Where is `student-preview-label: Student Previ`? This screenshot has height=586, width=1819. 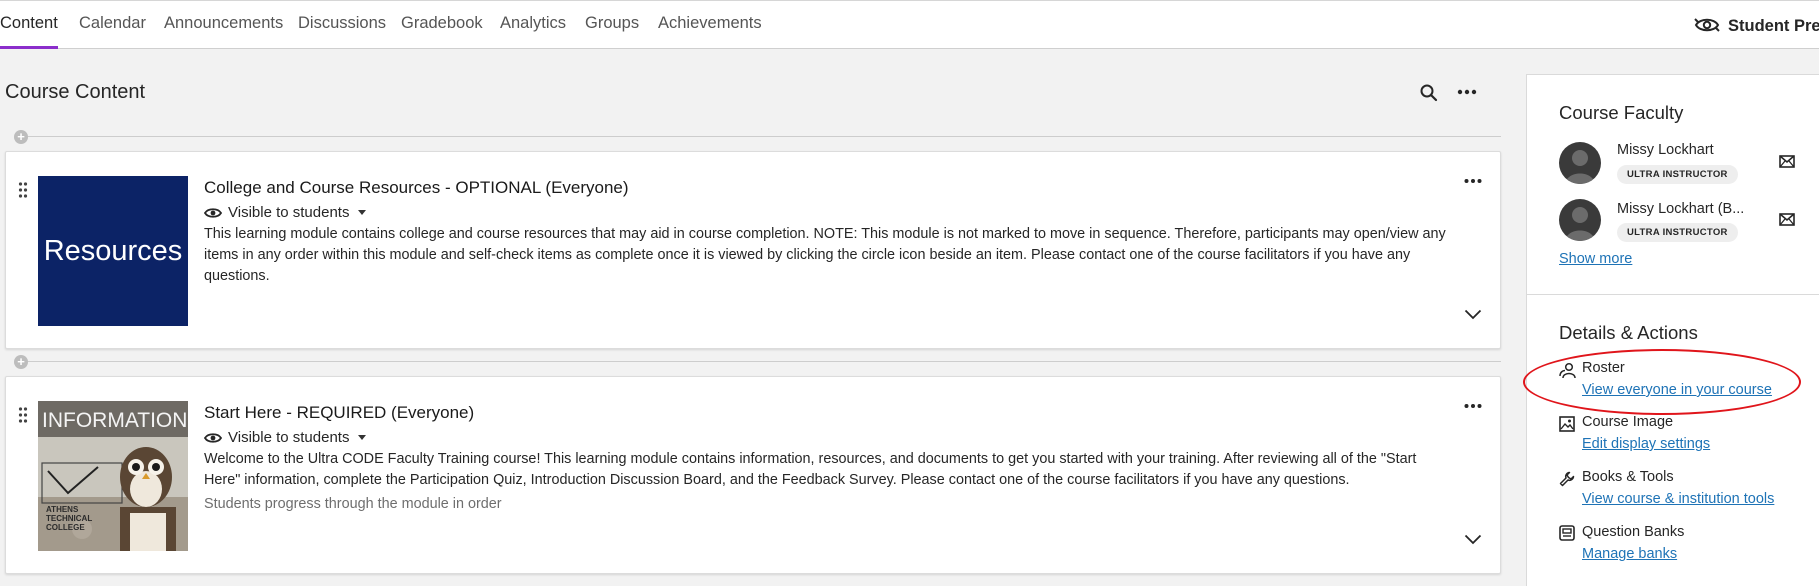 student-preview-label: Student Previ is located at coordinates (1773, 26).